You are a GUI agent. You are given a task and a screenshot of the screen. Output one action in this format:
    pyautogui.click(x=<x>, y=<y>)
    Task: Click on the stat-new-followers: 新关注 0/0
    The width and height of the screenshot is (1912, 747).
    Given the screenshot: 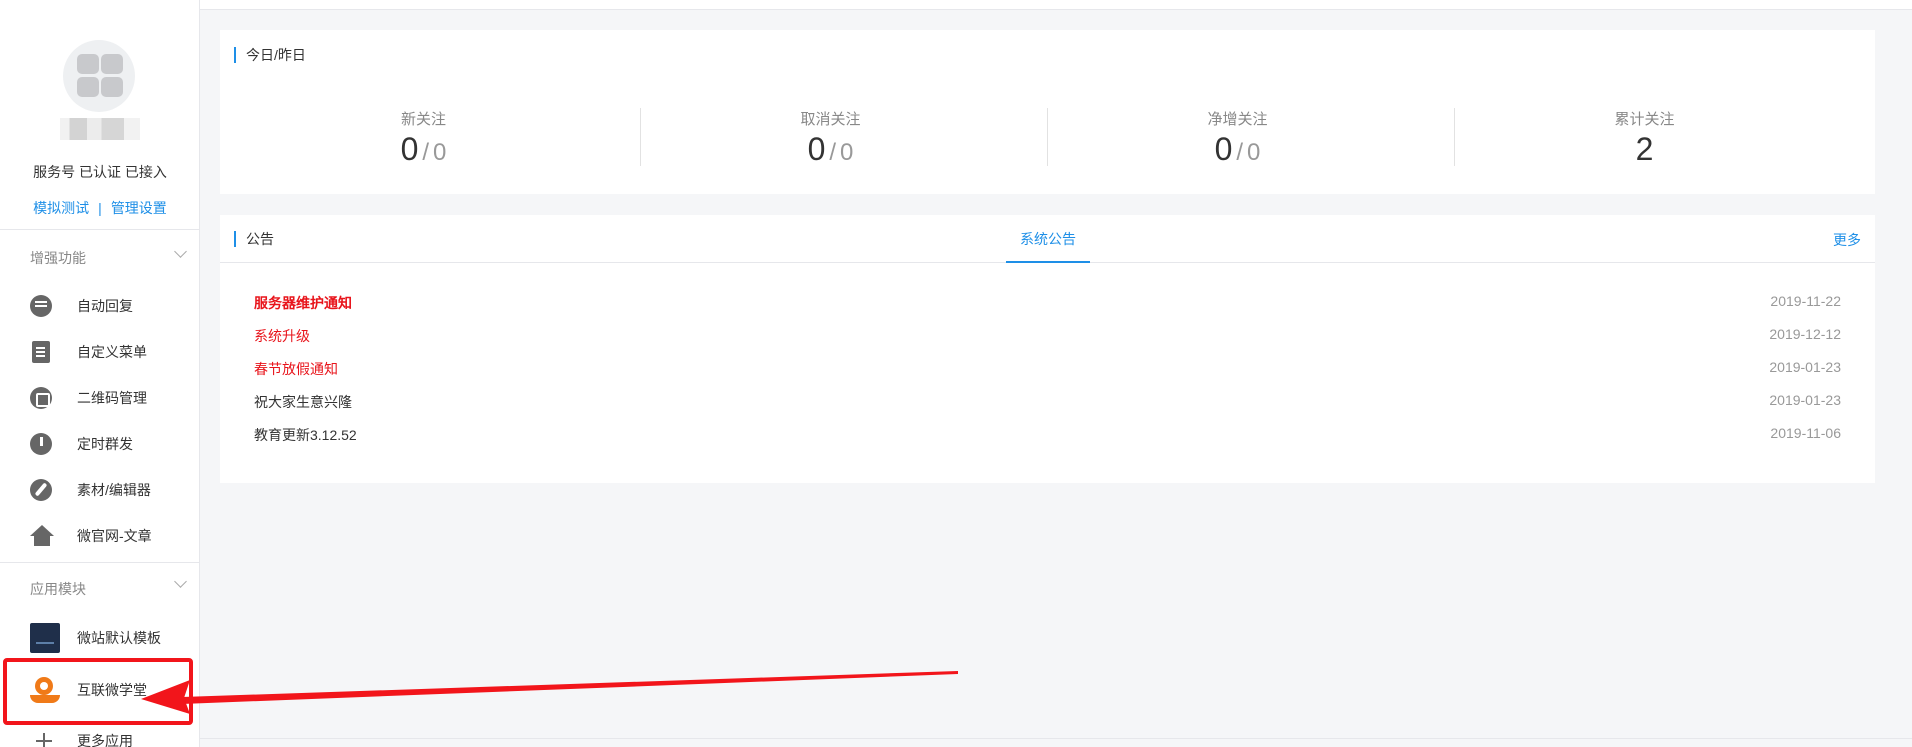 What is the action you would take?
    pyautogui.click(x=423, y=112)
    